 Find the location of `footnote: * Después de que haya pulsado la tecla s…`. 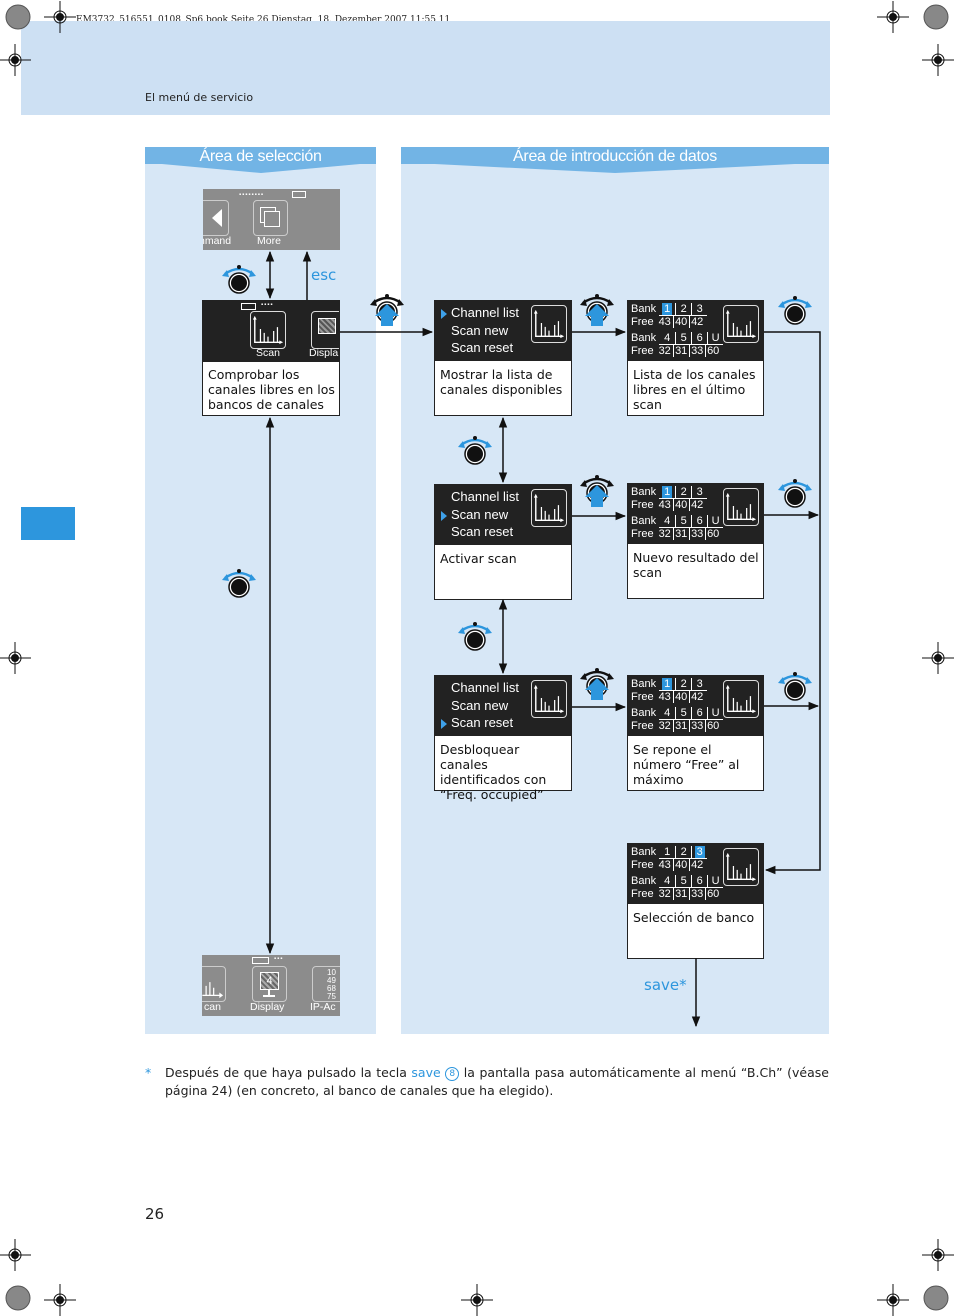

footnote: * Después de que haya pulsado la tecla s… is located at coordinates (487, 1081).